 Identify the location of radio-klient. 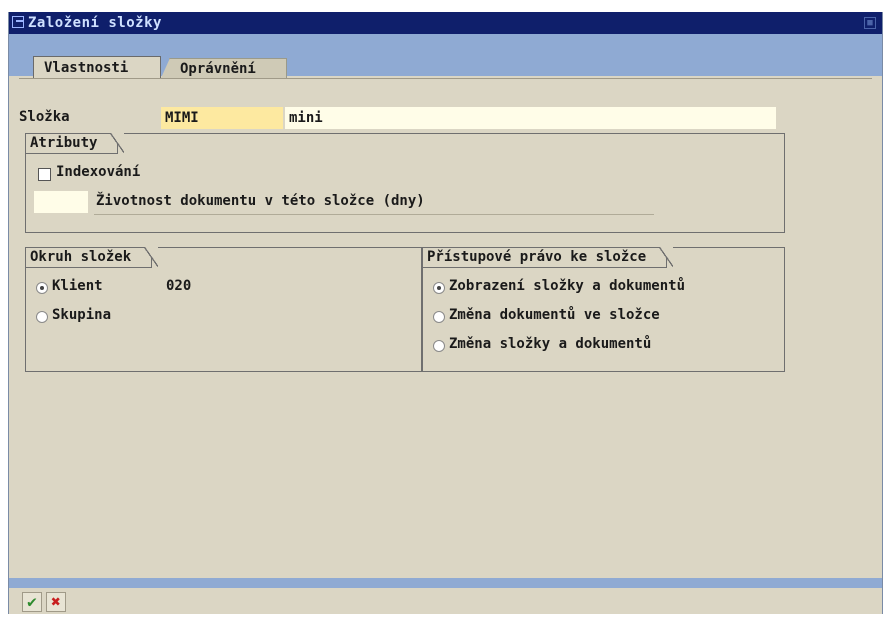
(42, 288).